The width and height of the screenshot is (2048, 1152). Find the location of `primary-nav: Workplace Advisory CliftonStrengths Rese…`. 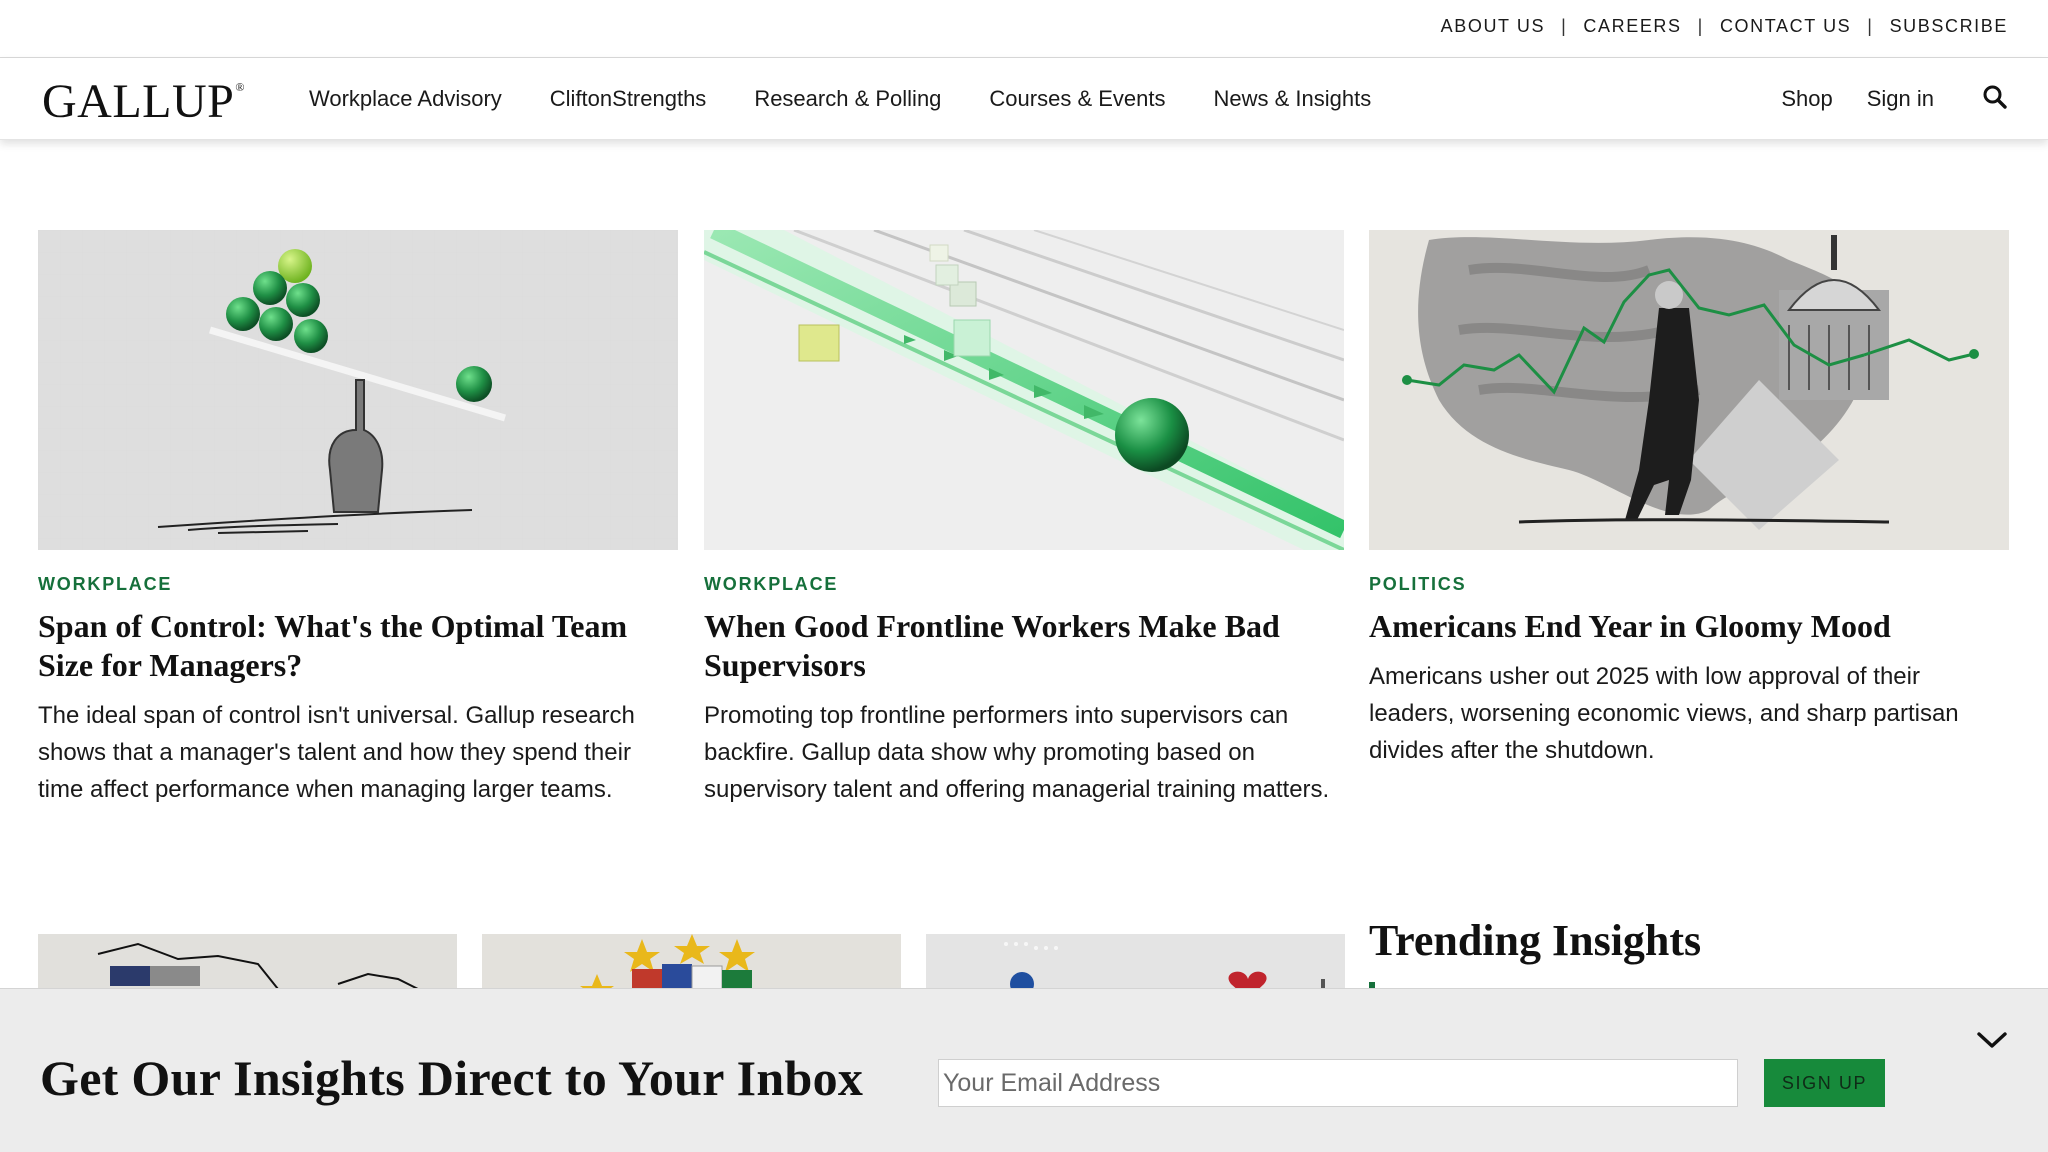

primary-nav: Workplace Advisory CliftonStrengths Rese… is located at coordinates (864, 99).